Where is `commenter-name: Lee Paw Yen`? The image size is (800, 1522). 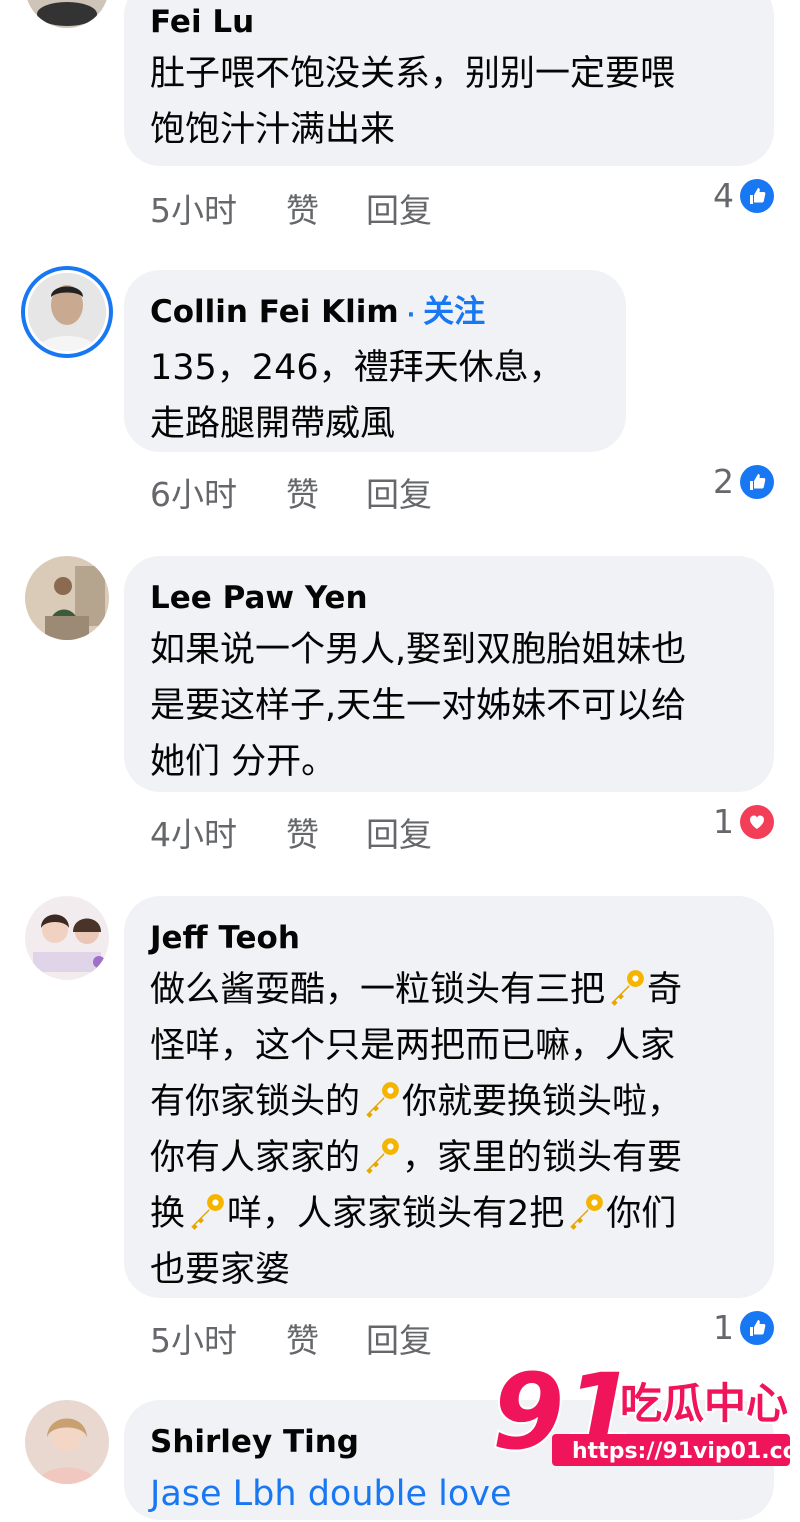
commenter-name: Lee Paw Yen is located at coordinates (449, 598).